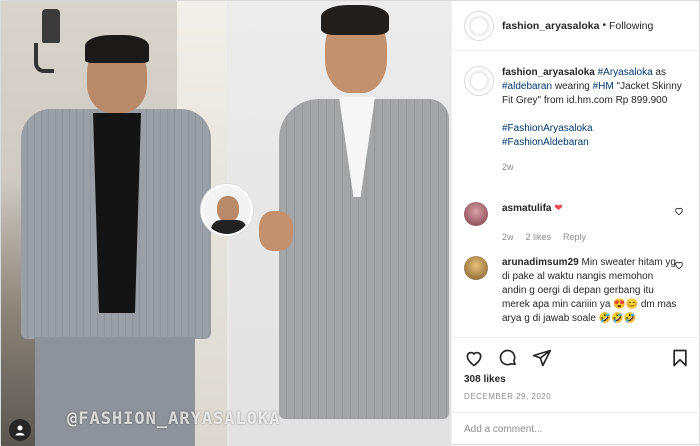 This screenshot has height=446, width=700. I want to click on action-icons, so click(577, 358).